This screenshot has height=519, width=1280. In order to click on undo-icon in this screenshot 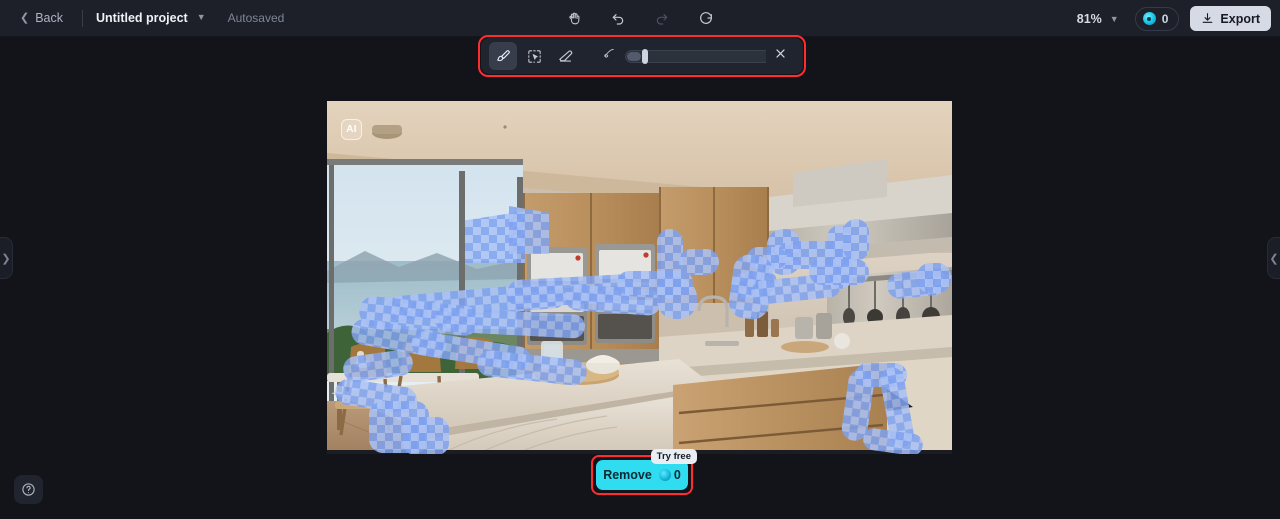, I will do `click(618, 18)`.